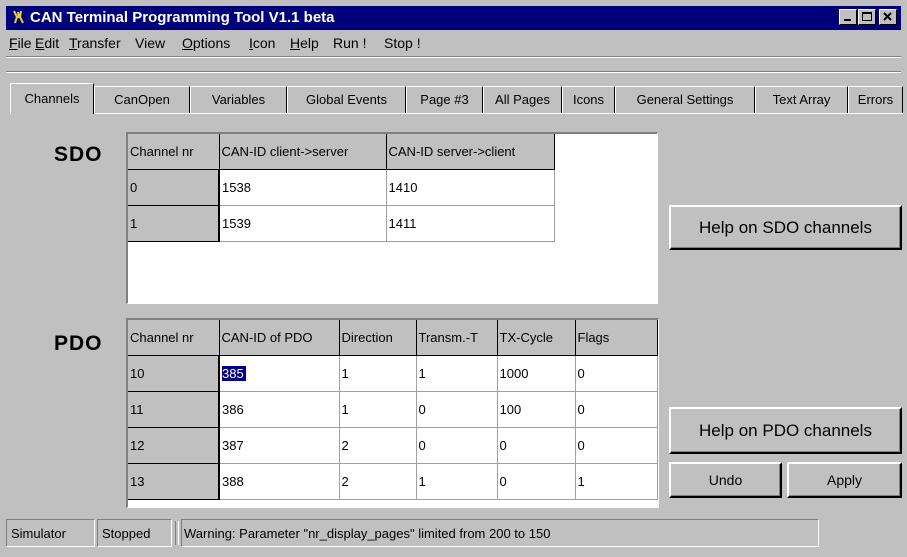  Describe the element at coordinates (78, 343) in the screenshot. I see `pdo-label: PDO` at that location.